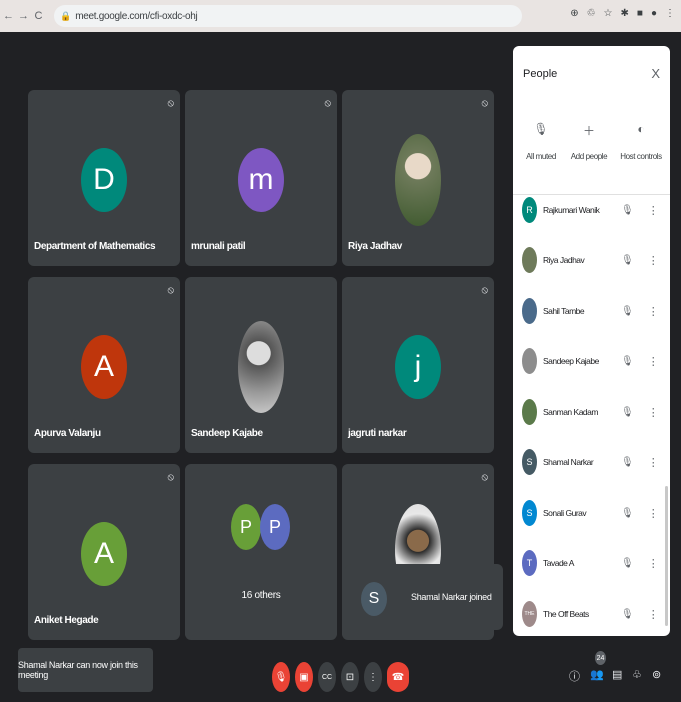  I want to click on chat-icon: ▤, so click(617, 674).